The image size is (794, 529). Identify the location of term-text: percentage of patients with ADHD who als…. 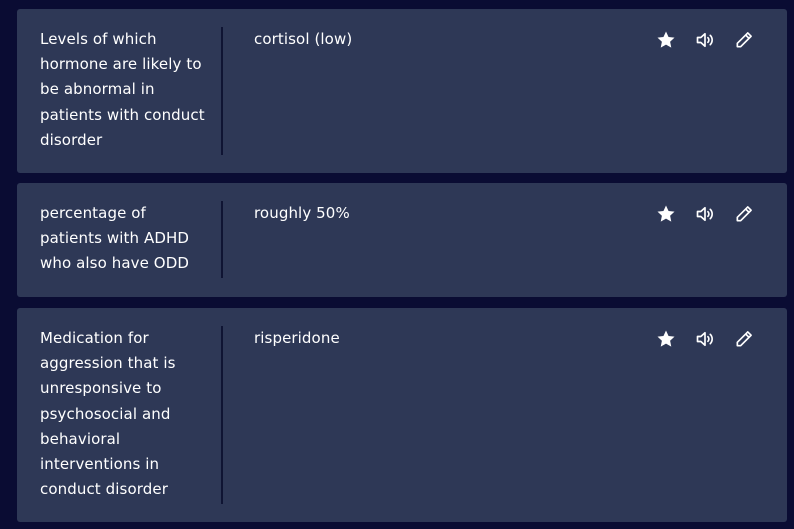
(115, 238).